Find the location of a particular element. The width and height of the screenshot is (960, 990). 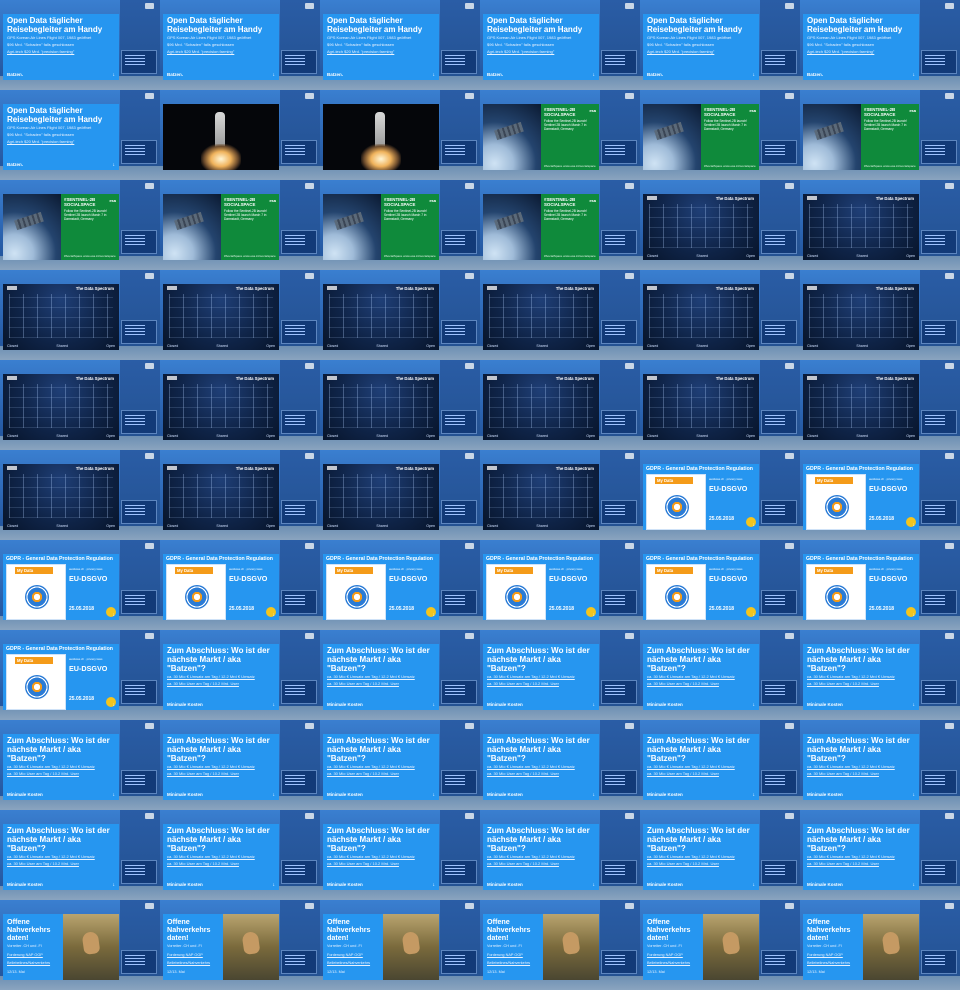

gdpr-small-text: austlaws.ch · privacy laws is located at coordinates (886, 569).